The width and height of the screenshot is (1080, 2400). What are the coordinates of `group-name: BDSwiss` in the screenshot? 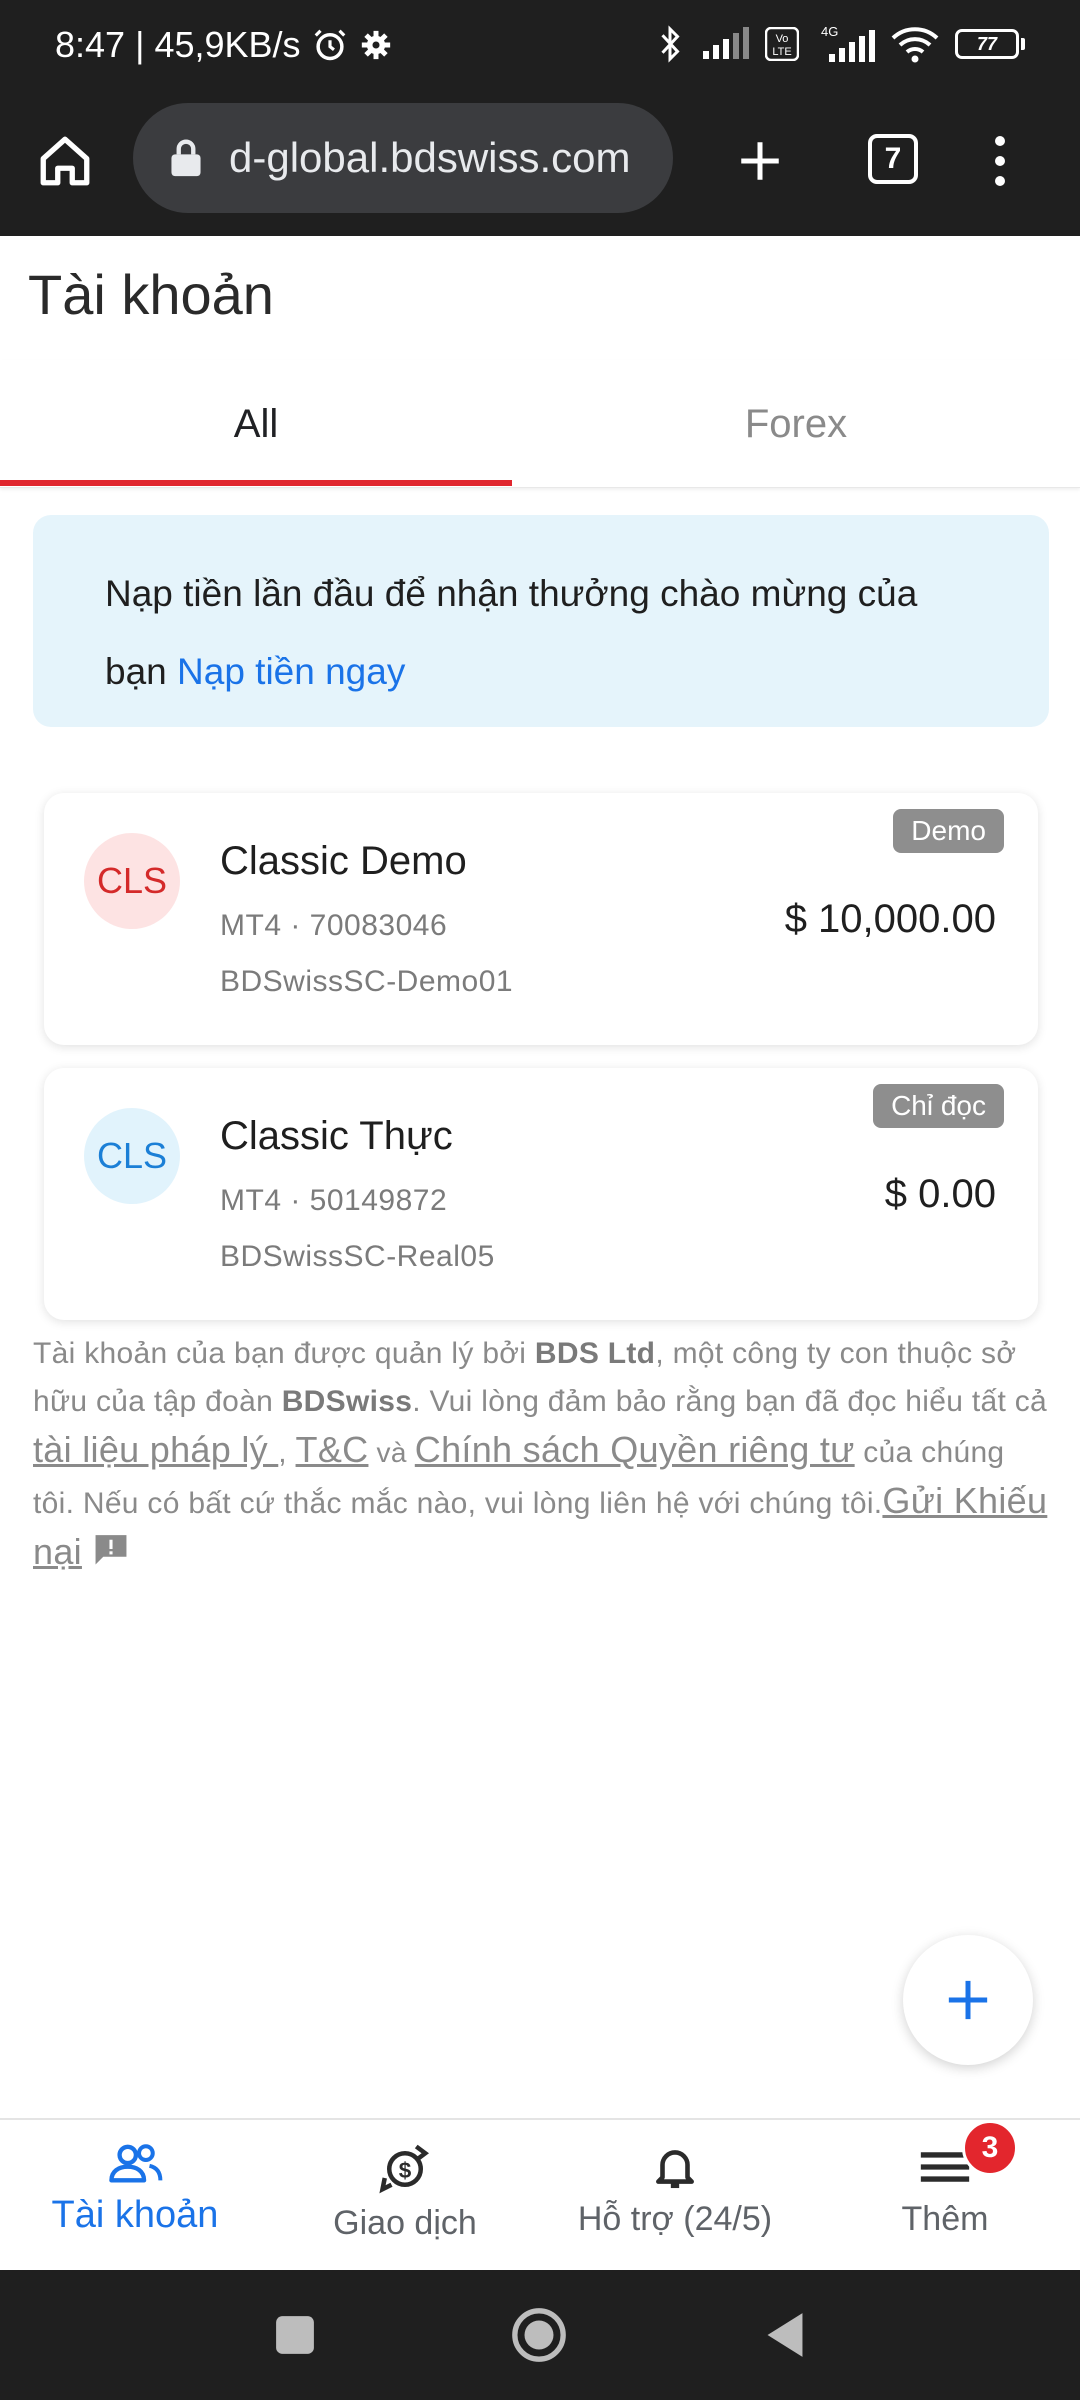 It's located at (347, 1401).